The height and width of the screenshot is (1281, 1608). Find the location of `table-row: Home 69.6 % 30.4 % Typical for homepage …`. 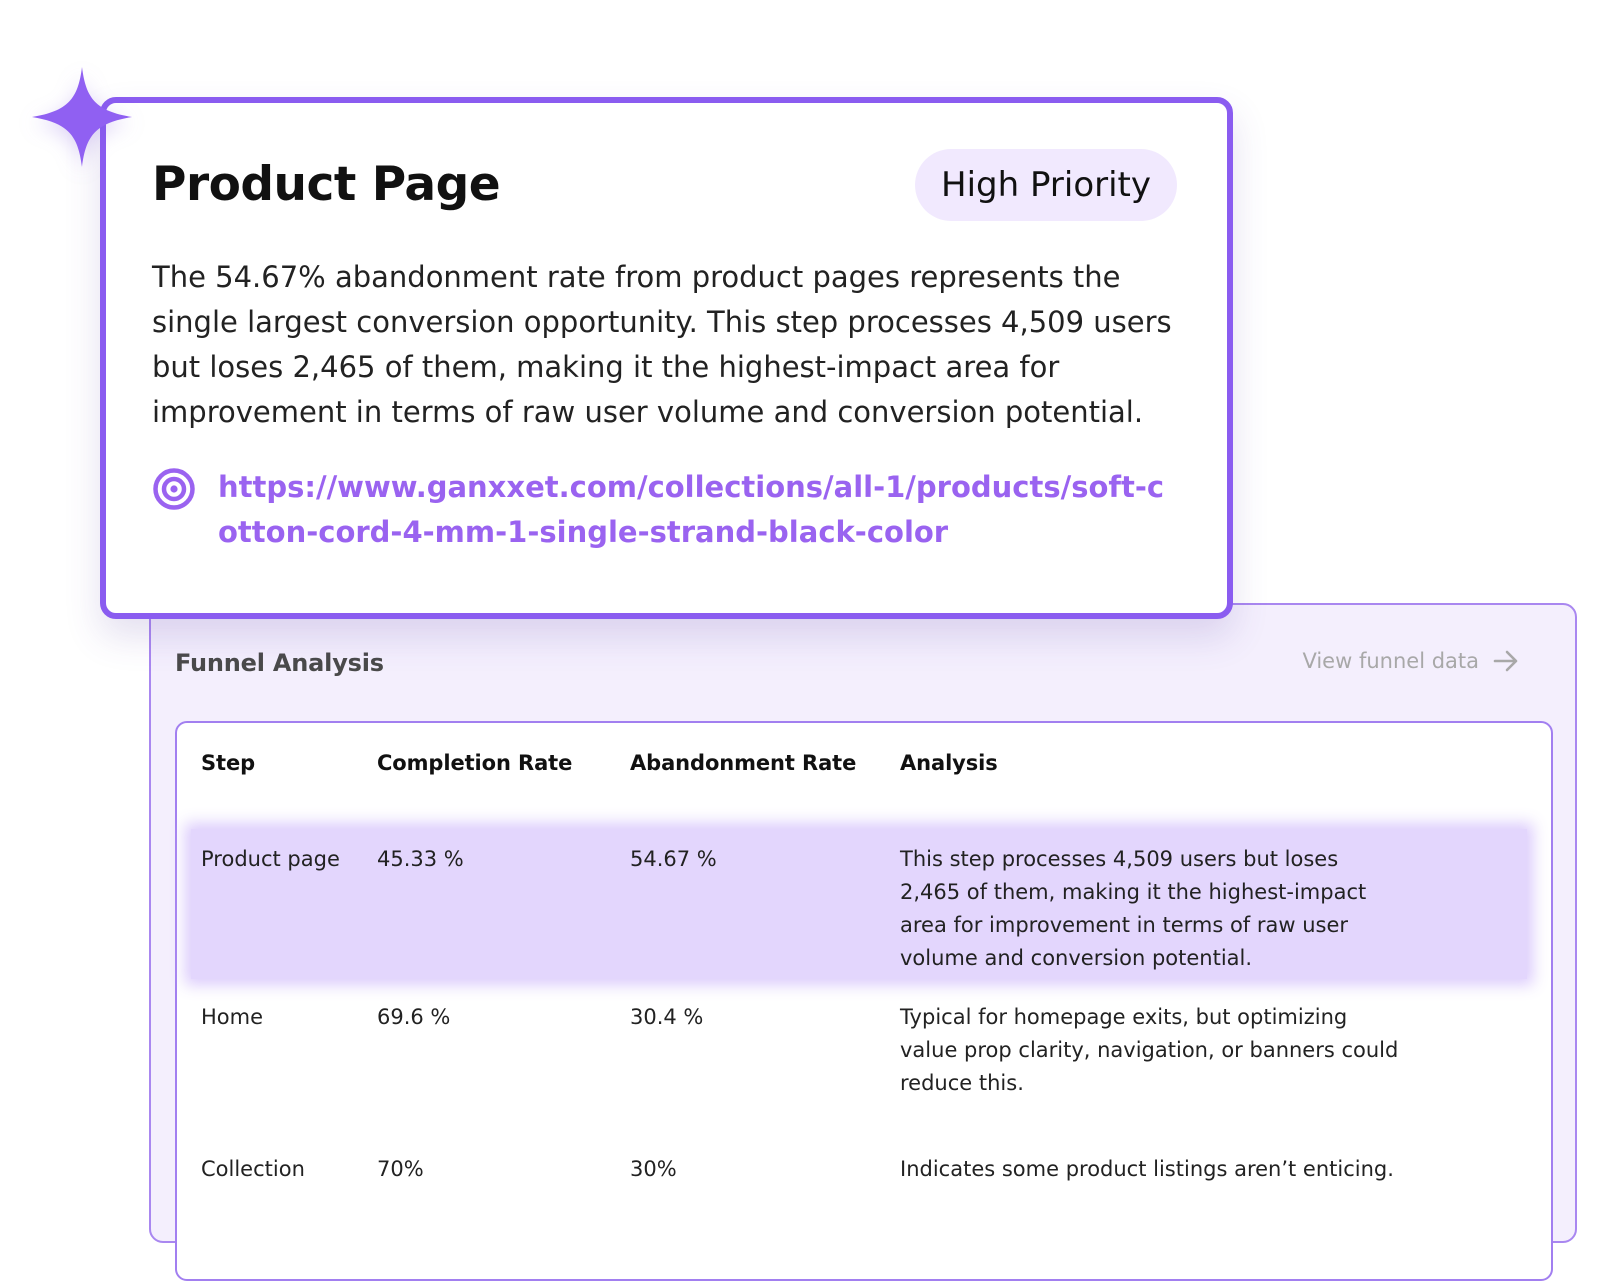

table-row: Home 69.6 % 30.4 % Typical for homepage … is located at coordinates (864, 1056).